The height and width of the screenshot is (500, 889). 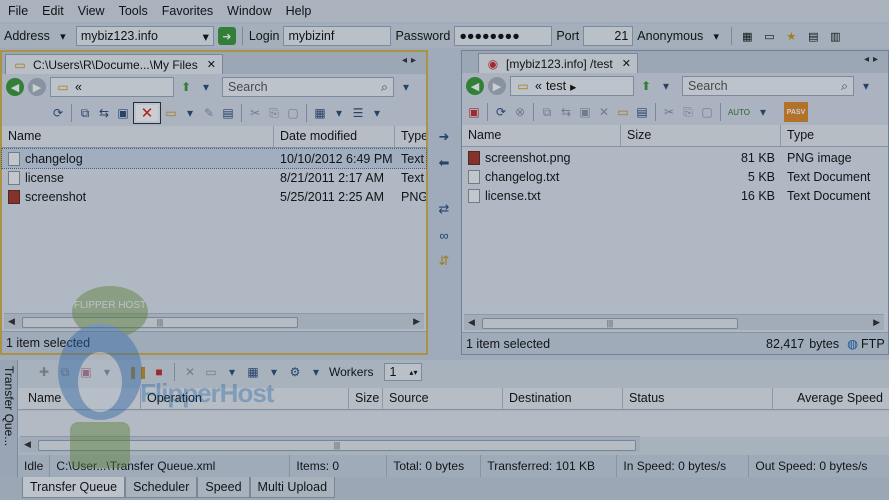 What do you see at coordinates (443, 398) in the screenshot?
I see `column-source: Source` at bounding box center [443, 398].